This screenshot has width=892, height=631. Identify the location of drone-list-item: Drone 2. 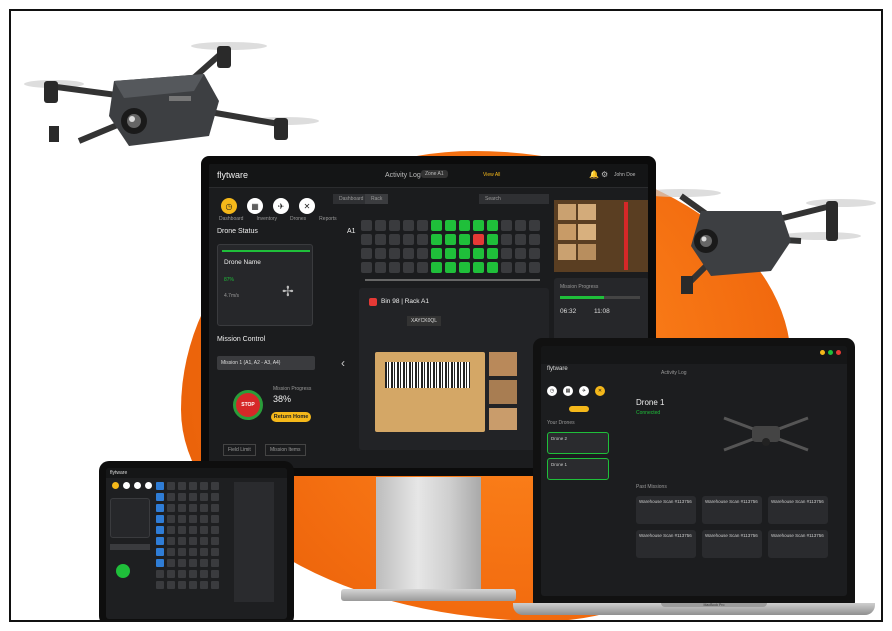
(578, 443).